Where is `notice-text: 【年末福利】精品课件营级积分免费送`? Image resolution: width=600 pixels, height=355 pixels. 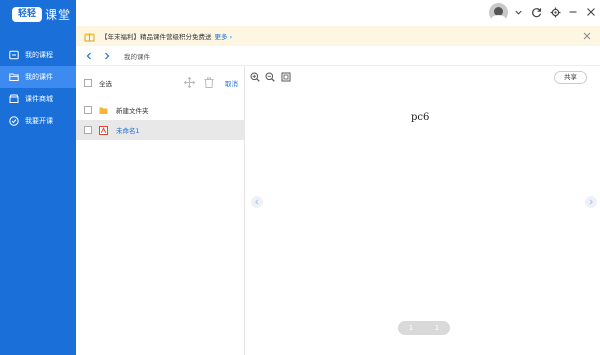
notice-text: 【年末福利】精品课件营级积分免费送 is located at coordinates (156, 37).